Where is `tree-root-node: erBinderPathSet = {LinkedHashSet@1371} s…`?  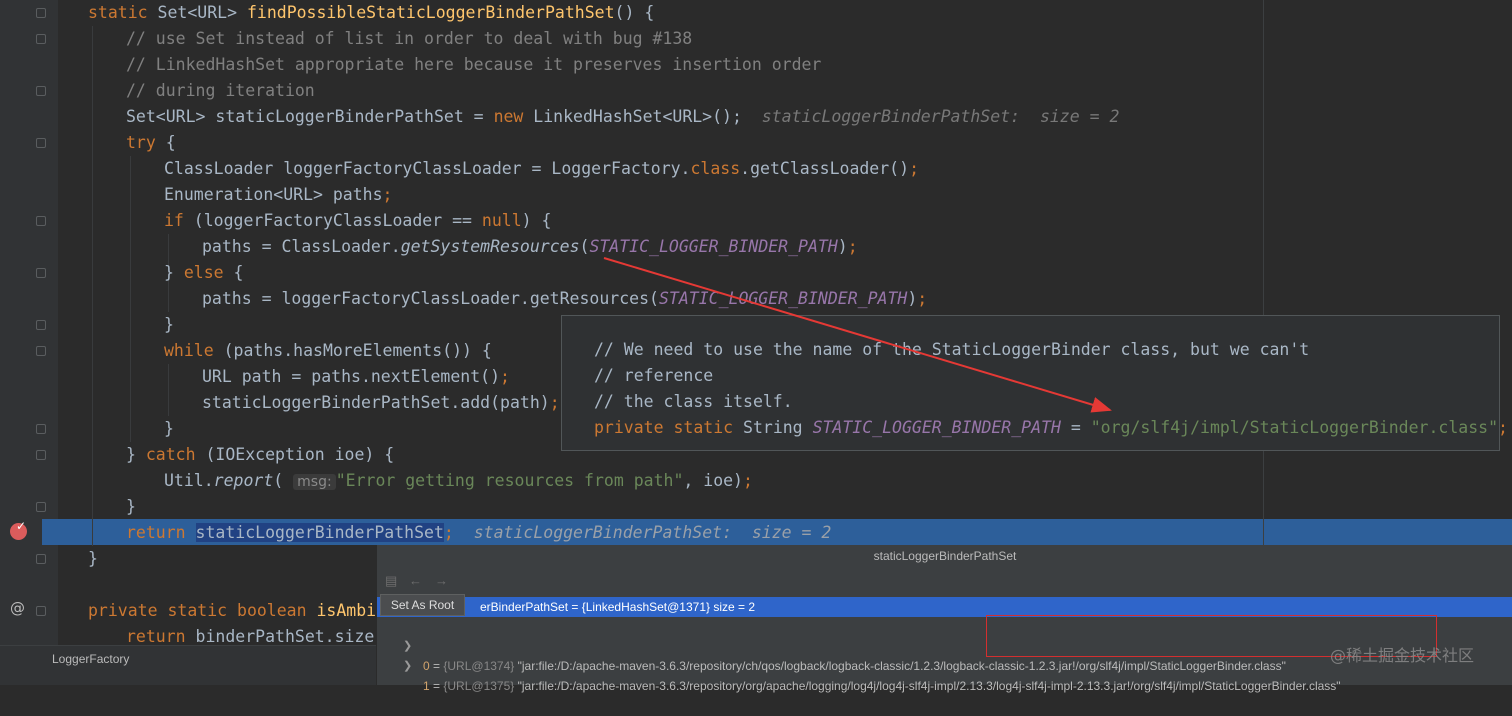
tree-root-node: erBinderPathSet = {LinkedHashSet@1371} s… is located at coordinates (944, 607).